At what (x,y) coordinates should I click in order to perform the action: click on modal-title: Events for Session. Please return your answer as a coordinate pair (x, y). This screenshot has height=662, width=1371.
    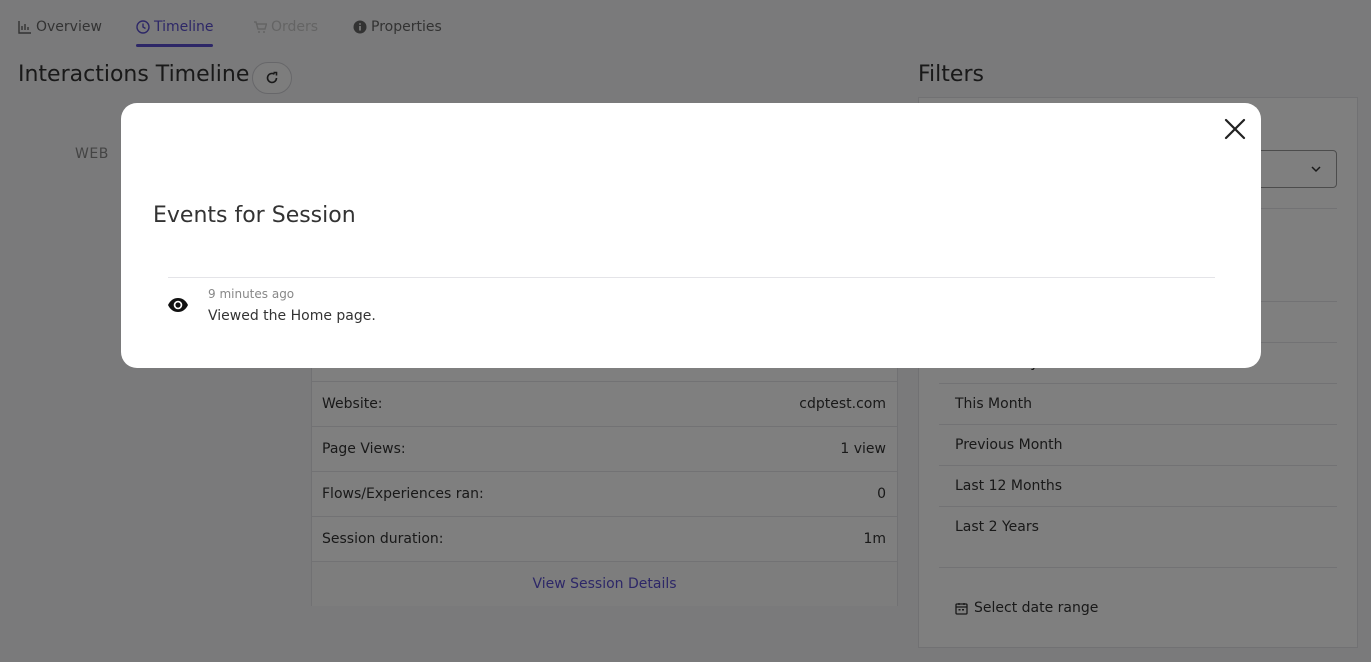
    Looking at the image, I should click on (254, 215).